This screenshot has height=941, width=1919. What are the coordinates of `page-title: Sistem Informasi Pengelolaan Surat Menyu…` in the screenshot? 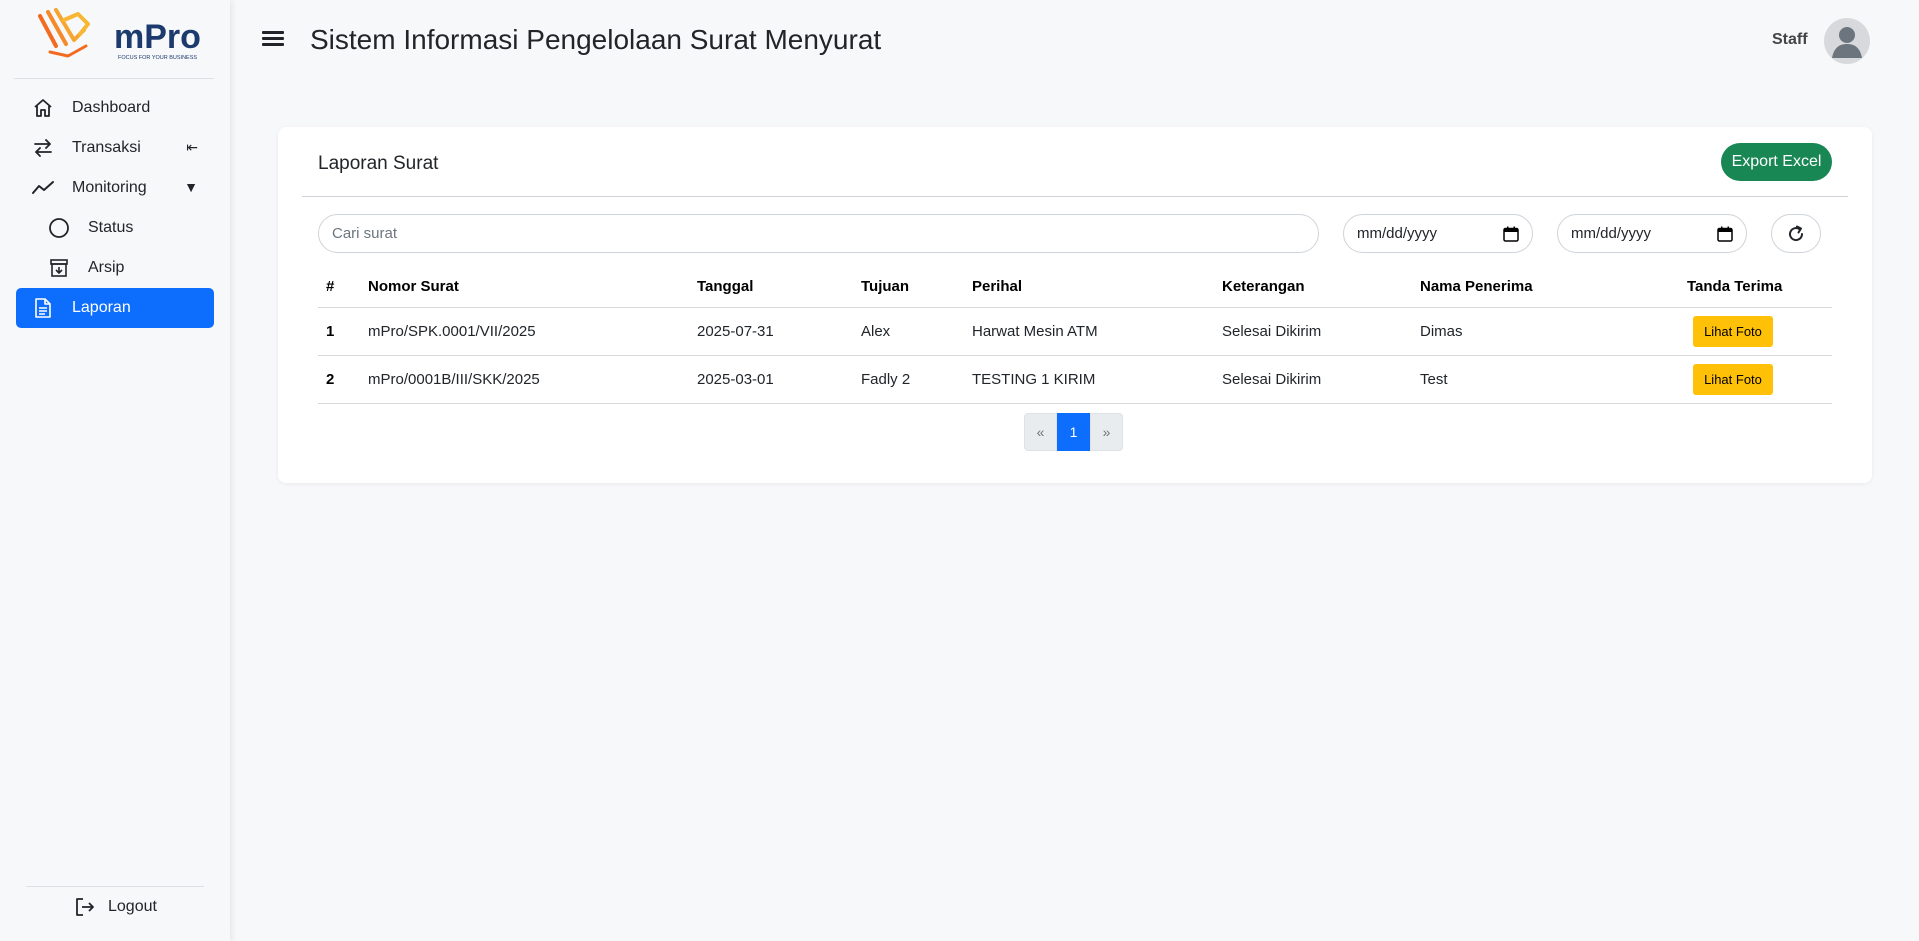 It's located at (596, 39).